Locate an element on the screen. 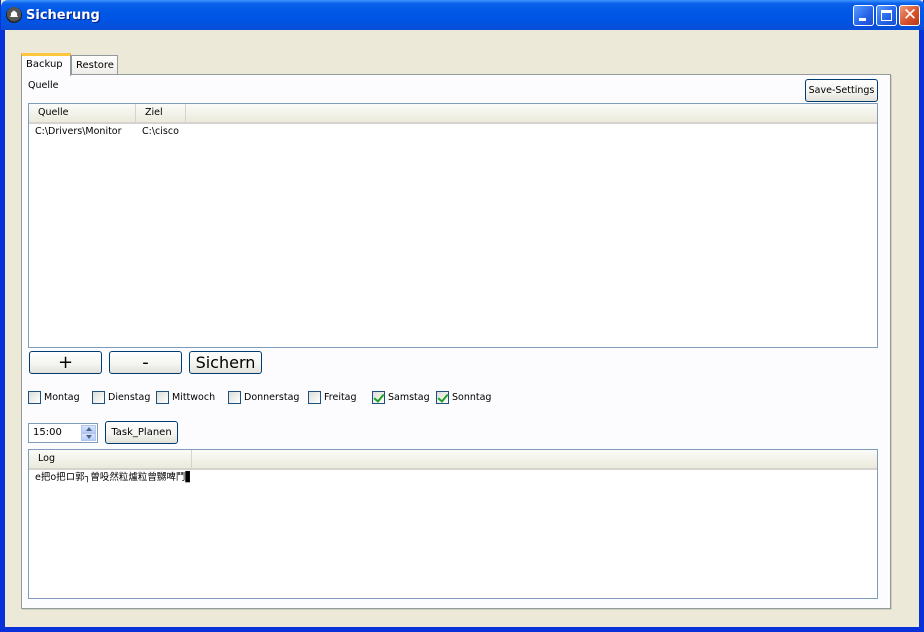 This screenshot has height=632, width=924. time-picker: 15:00 is located at coordinates (63, 433).